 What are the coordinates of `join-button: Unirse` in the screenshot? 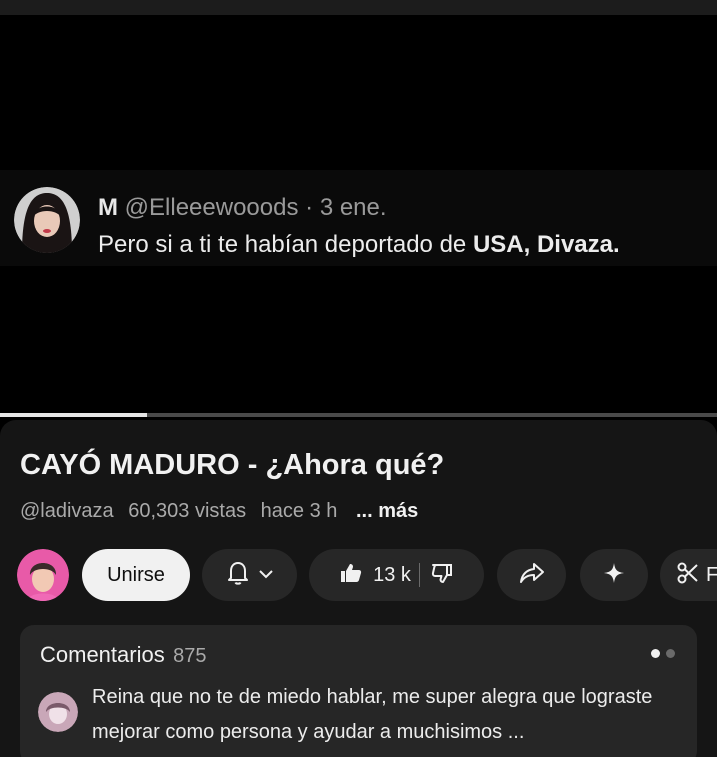 It's located at (136, 575).